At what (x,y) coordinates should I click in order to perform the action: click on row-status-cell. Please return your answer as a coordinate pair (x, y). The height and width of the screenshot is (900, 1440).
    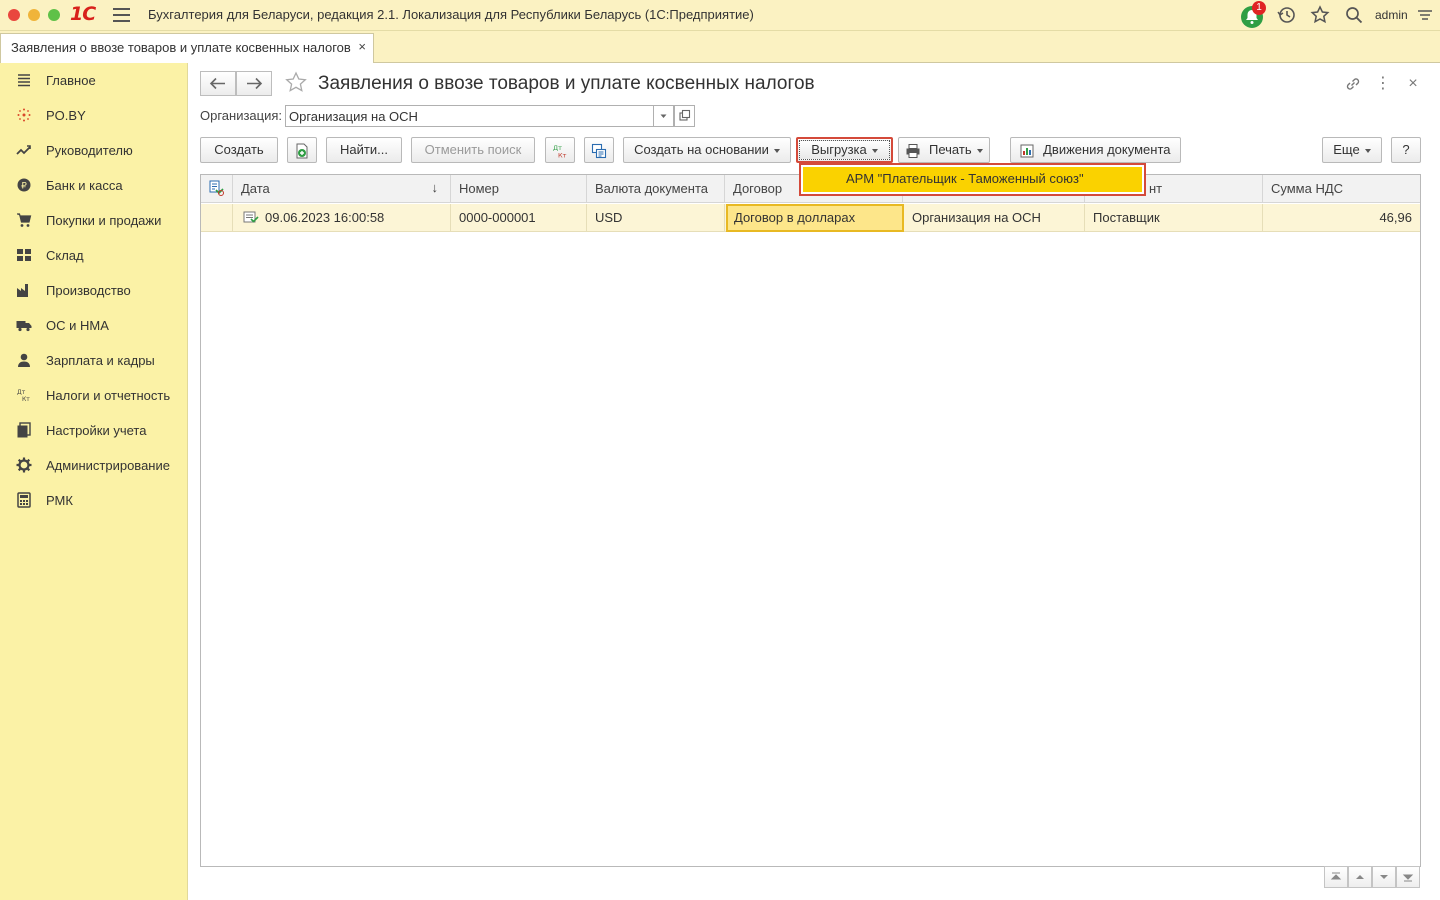
    Looking at the image, I should click on (217, 218).